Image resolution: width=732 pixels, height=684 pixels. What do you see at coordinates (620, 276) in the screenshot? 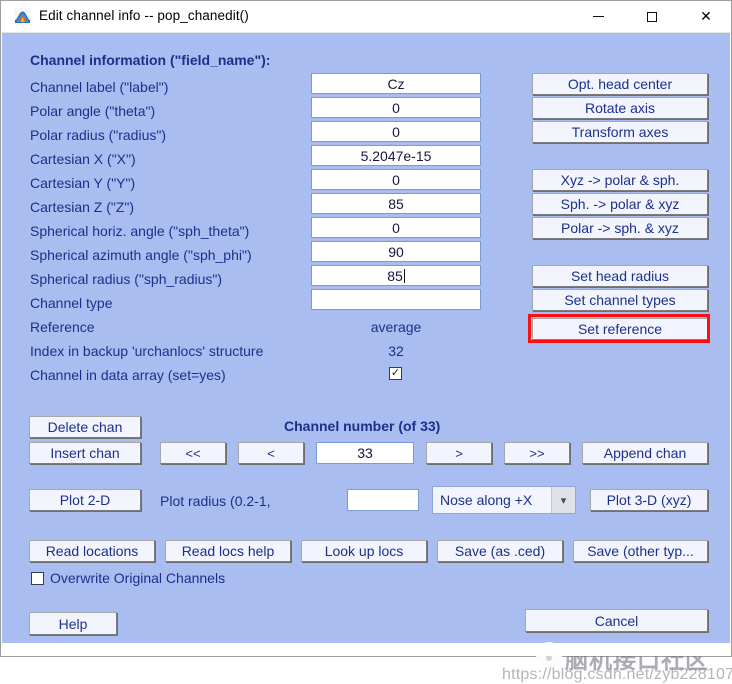
I see `set-head-radius-button: Set head radius` at bounding box center [620, 276].